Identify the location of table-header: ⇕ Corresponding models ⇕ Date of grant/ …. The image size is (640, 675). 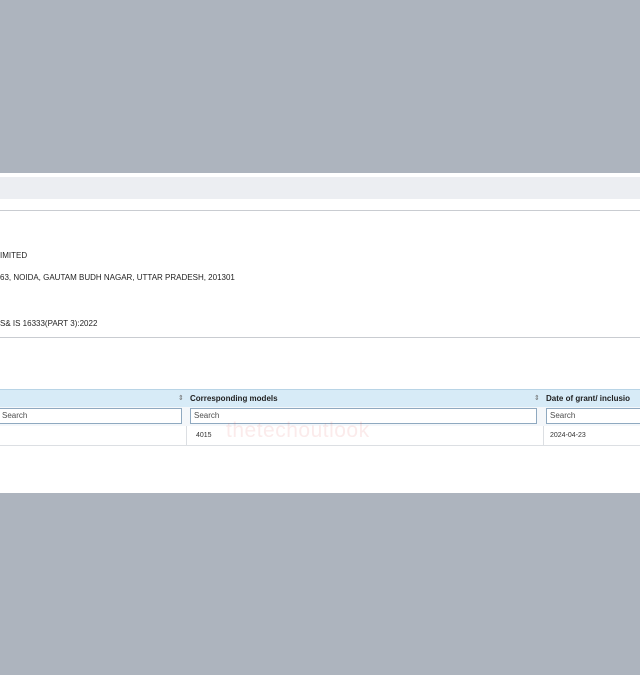
(320, 398).